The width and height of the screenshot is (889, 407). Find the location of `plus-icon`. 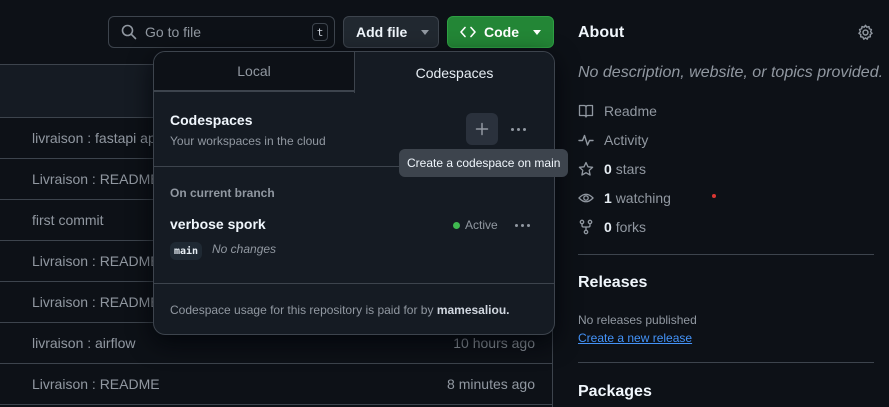

plus-icon is located at coordinates (482, 129).